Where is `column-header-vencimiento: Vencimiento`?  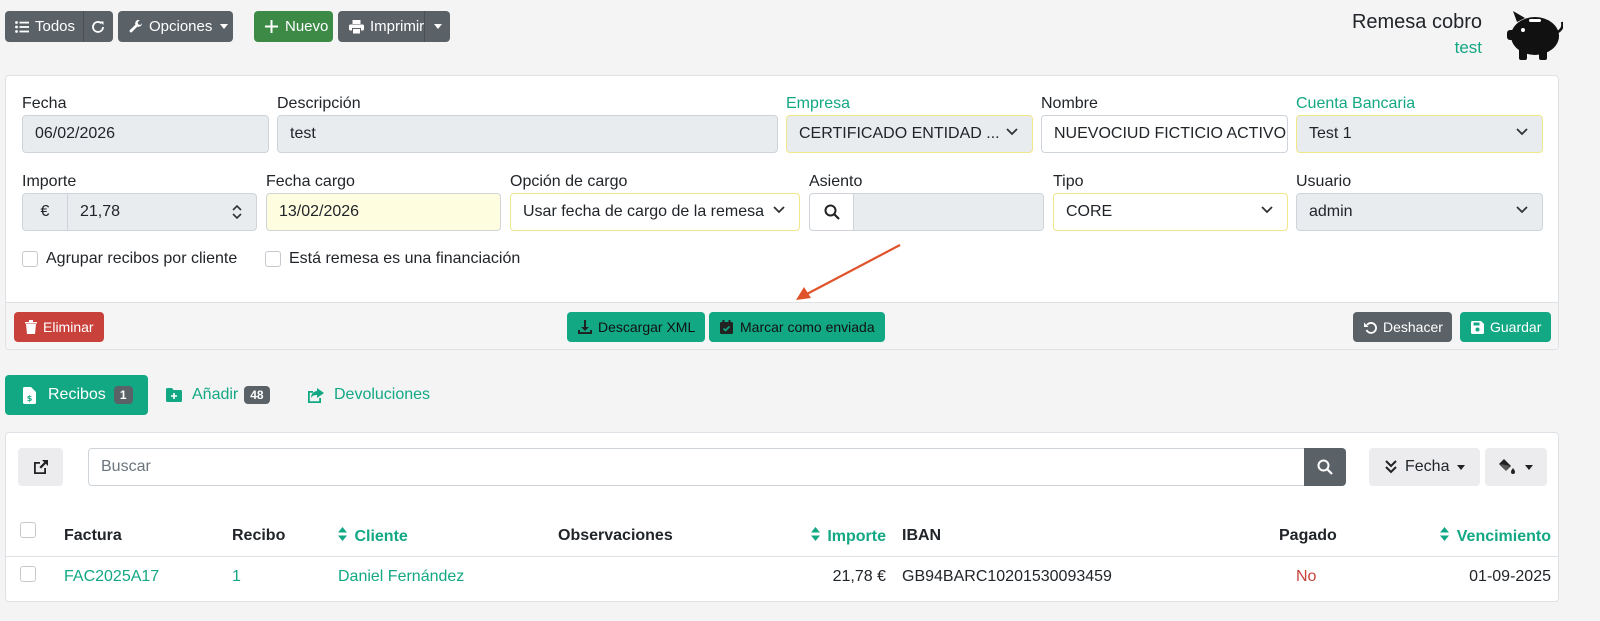 column-header-vencimiento: Vencimiento is located at coordinates (1495, 536).